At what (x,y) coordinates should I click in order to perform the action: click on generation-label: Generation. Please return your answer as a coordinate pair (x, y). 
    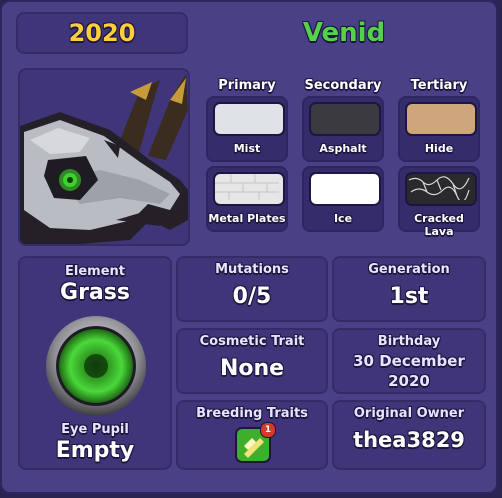
    Looking at the image, I should click on (409, 269).